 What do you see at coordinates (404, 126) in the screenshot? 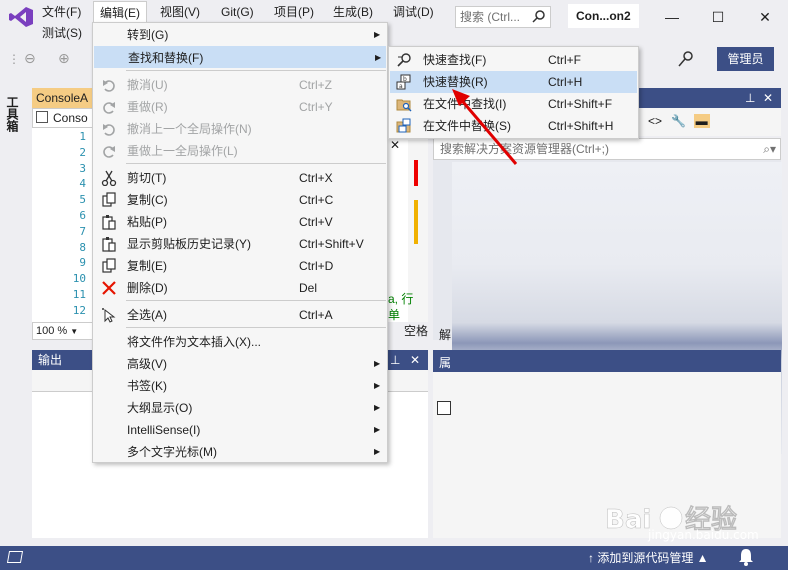
I see `replace-in-files-icon` at bounding box center [404, 126].